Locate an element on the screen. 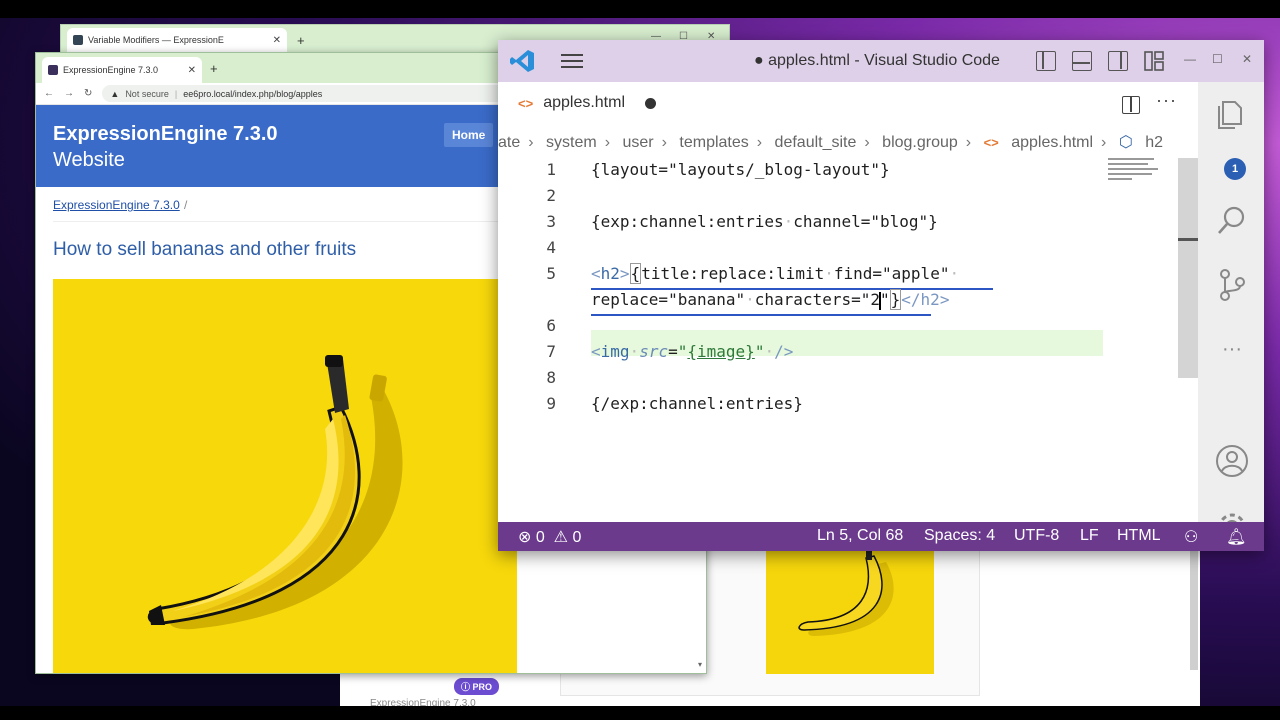  code-line: 7 <img·src="{image}"·/> is located at coordinates (838, 355).